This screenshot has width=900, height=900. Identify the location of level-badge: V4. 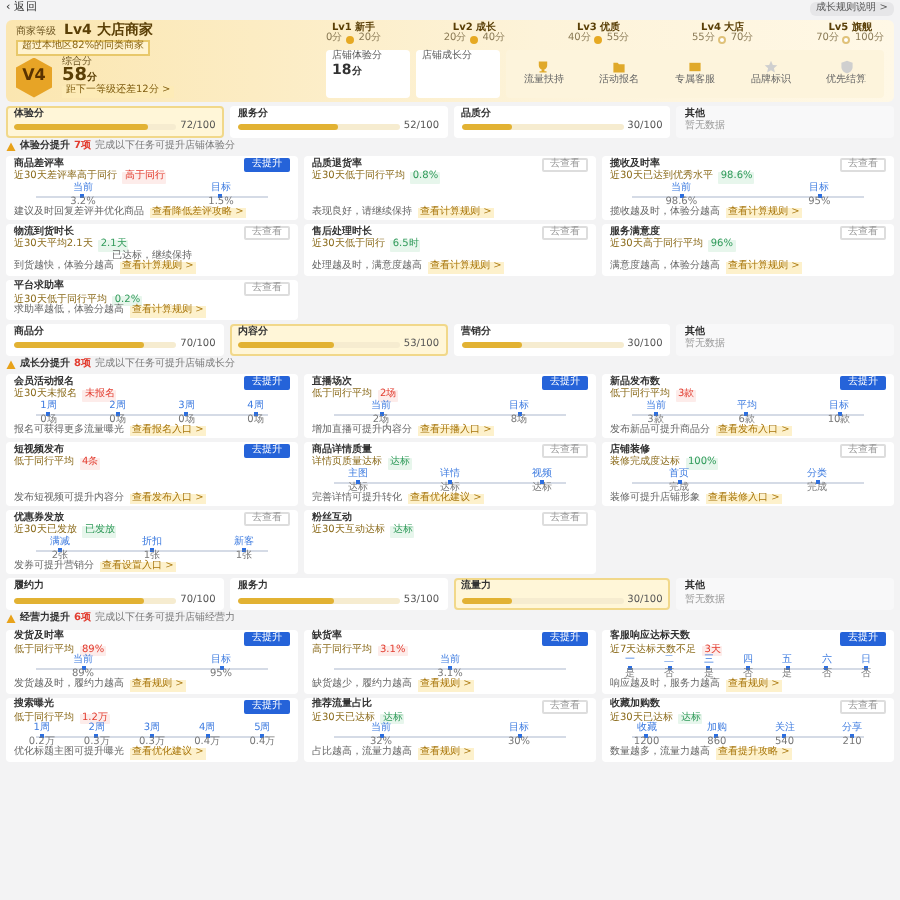
(34, 77).